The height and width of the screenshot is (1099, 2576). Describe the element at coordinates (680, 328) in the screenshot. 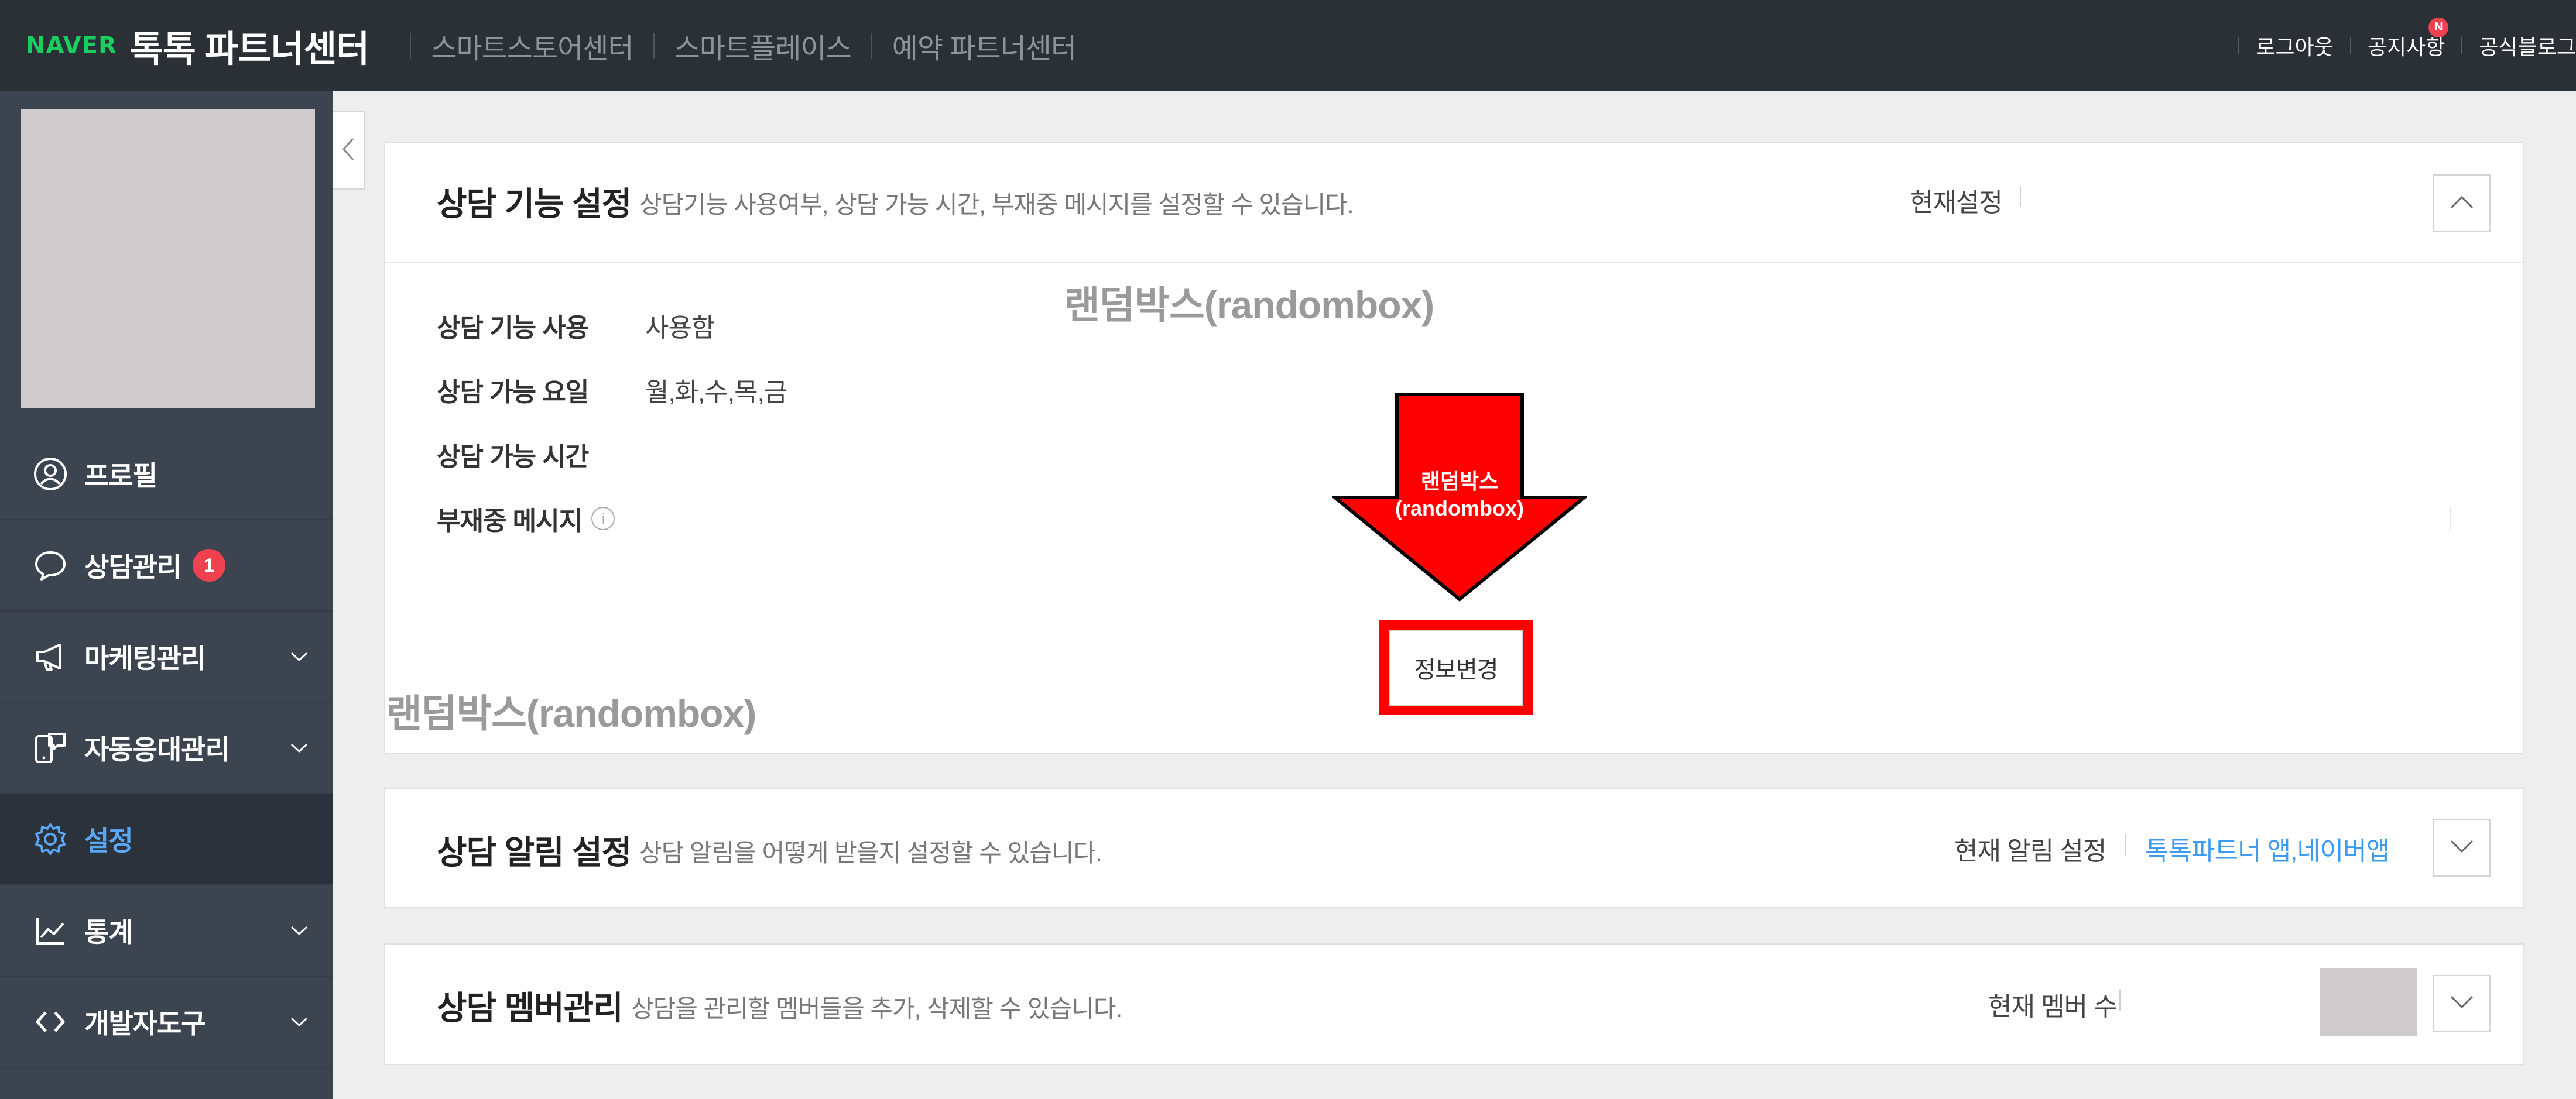

I see `field-value: 사용함` at that location.